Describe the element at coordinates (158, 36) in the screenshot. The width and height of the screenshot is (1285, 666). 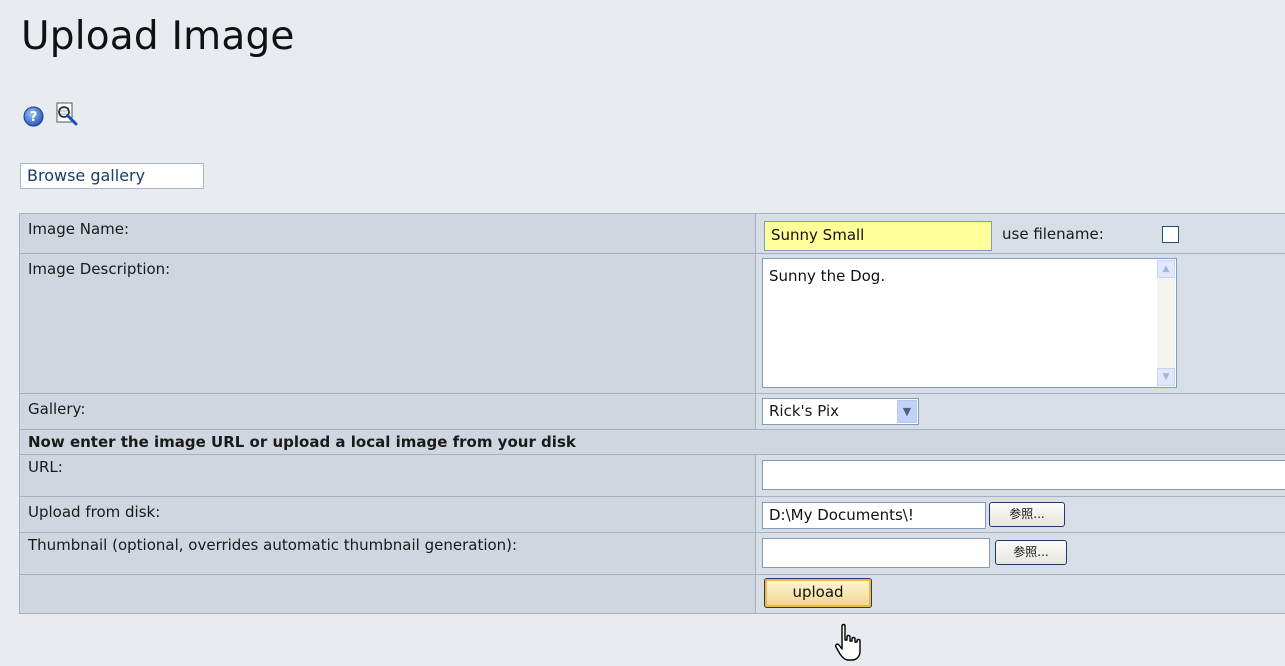
I see `page-title: Upload Image` at that location.